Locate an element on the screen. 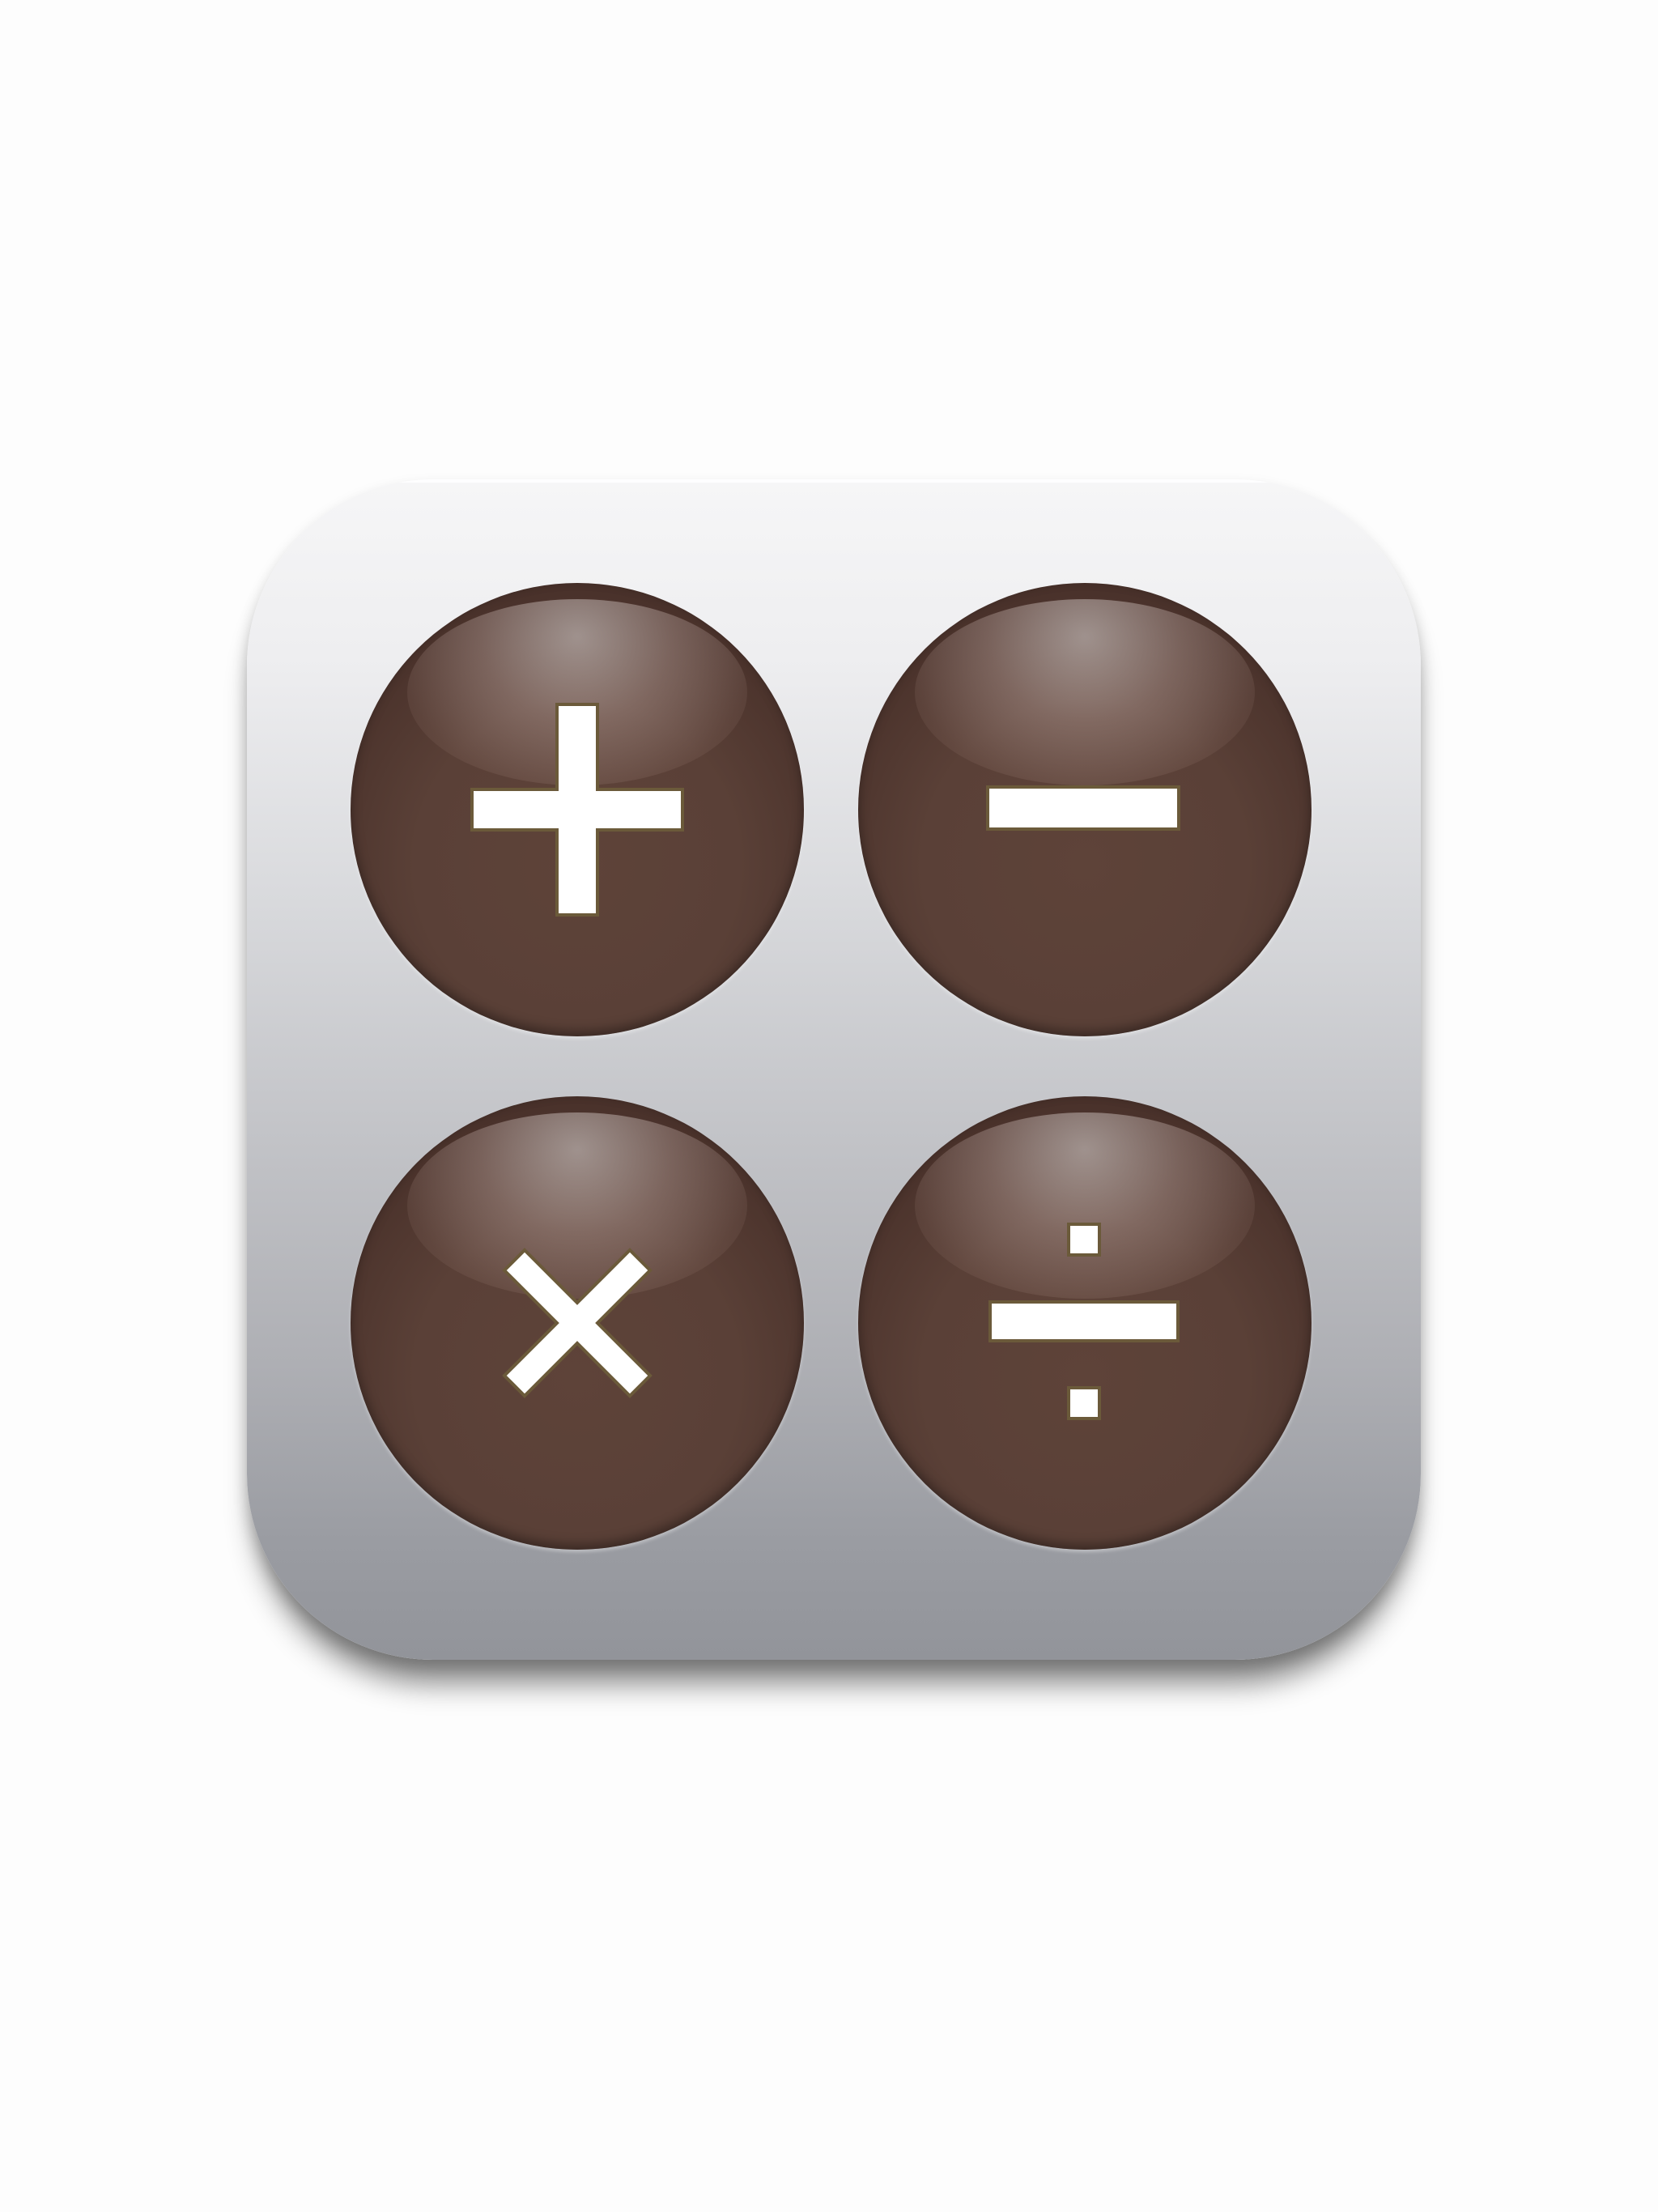  multiply-button: × is located at coordinates (577, 1323).